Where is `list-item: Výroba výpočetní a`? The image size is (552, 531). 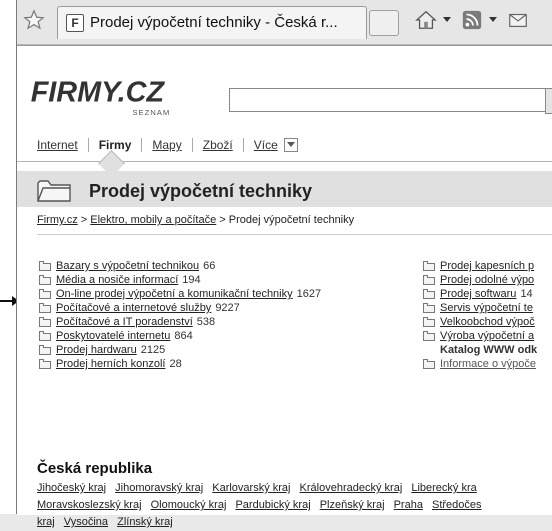
list-item: Výroba výpočetní a is located at coordinates (481, 336).